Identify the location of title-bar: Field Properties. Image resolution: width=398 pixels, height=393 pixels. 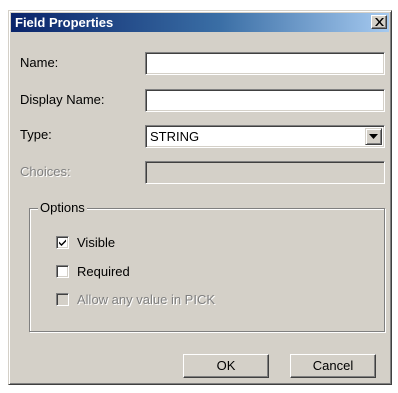
(200, 22).